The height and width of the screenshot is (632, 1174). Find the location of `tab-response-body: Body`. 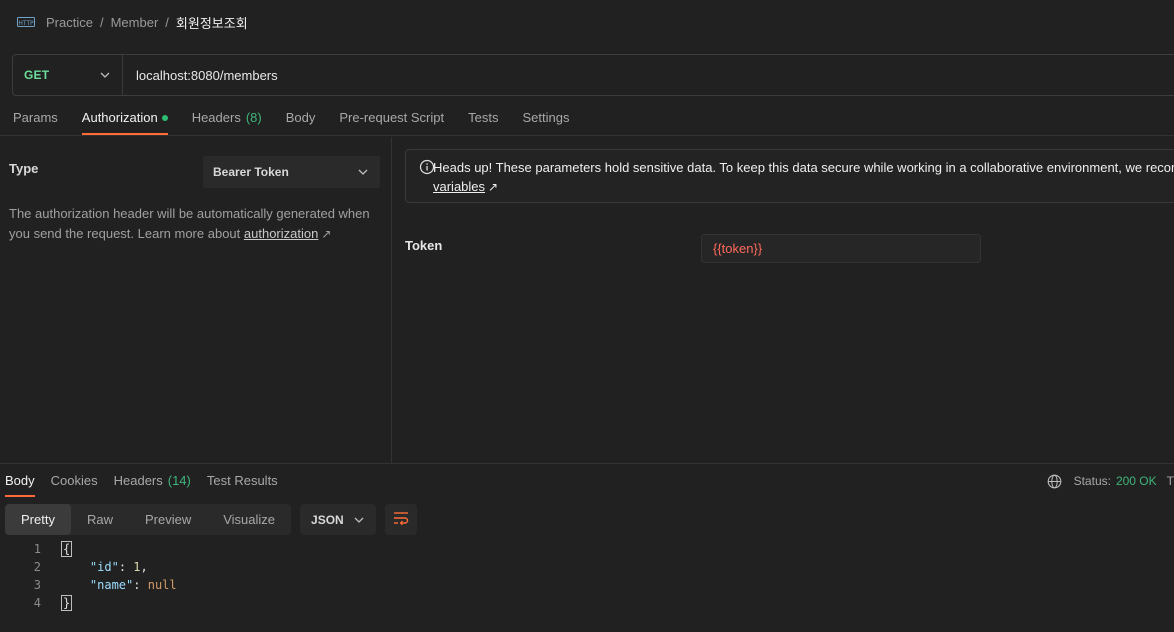

tab-response-body: Body is located at coordinates (21, 480).